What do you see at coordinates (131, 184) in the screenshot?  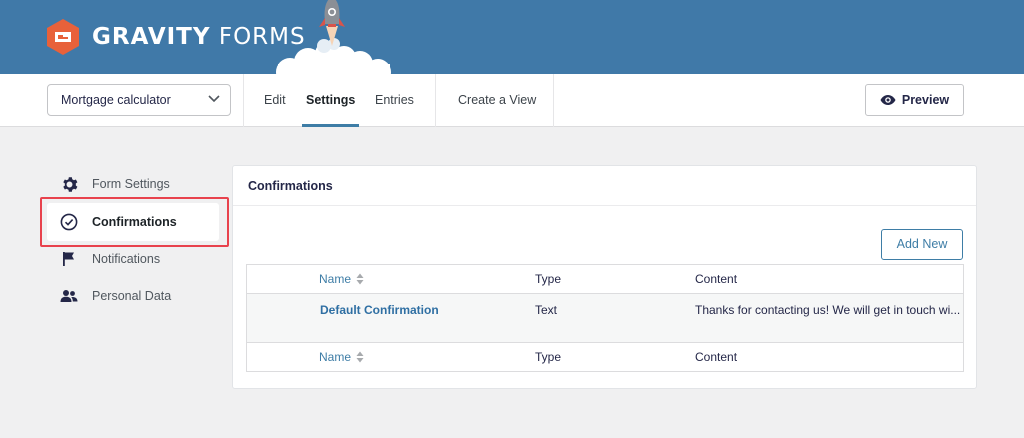 I see `sidebar-item-label: Form Settings` at bounding box center [131, 184].